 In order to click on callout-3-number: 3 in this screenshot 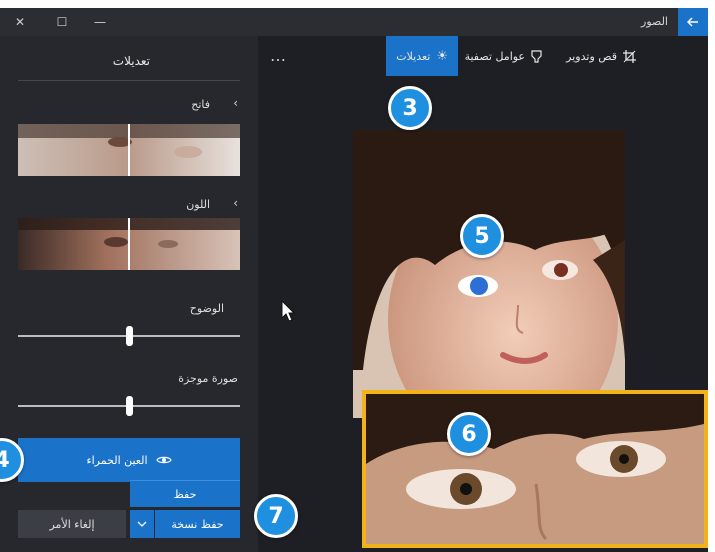, I will do `click(410, 108)`.